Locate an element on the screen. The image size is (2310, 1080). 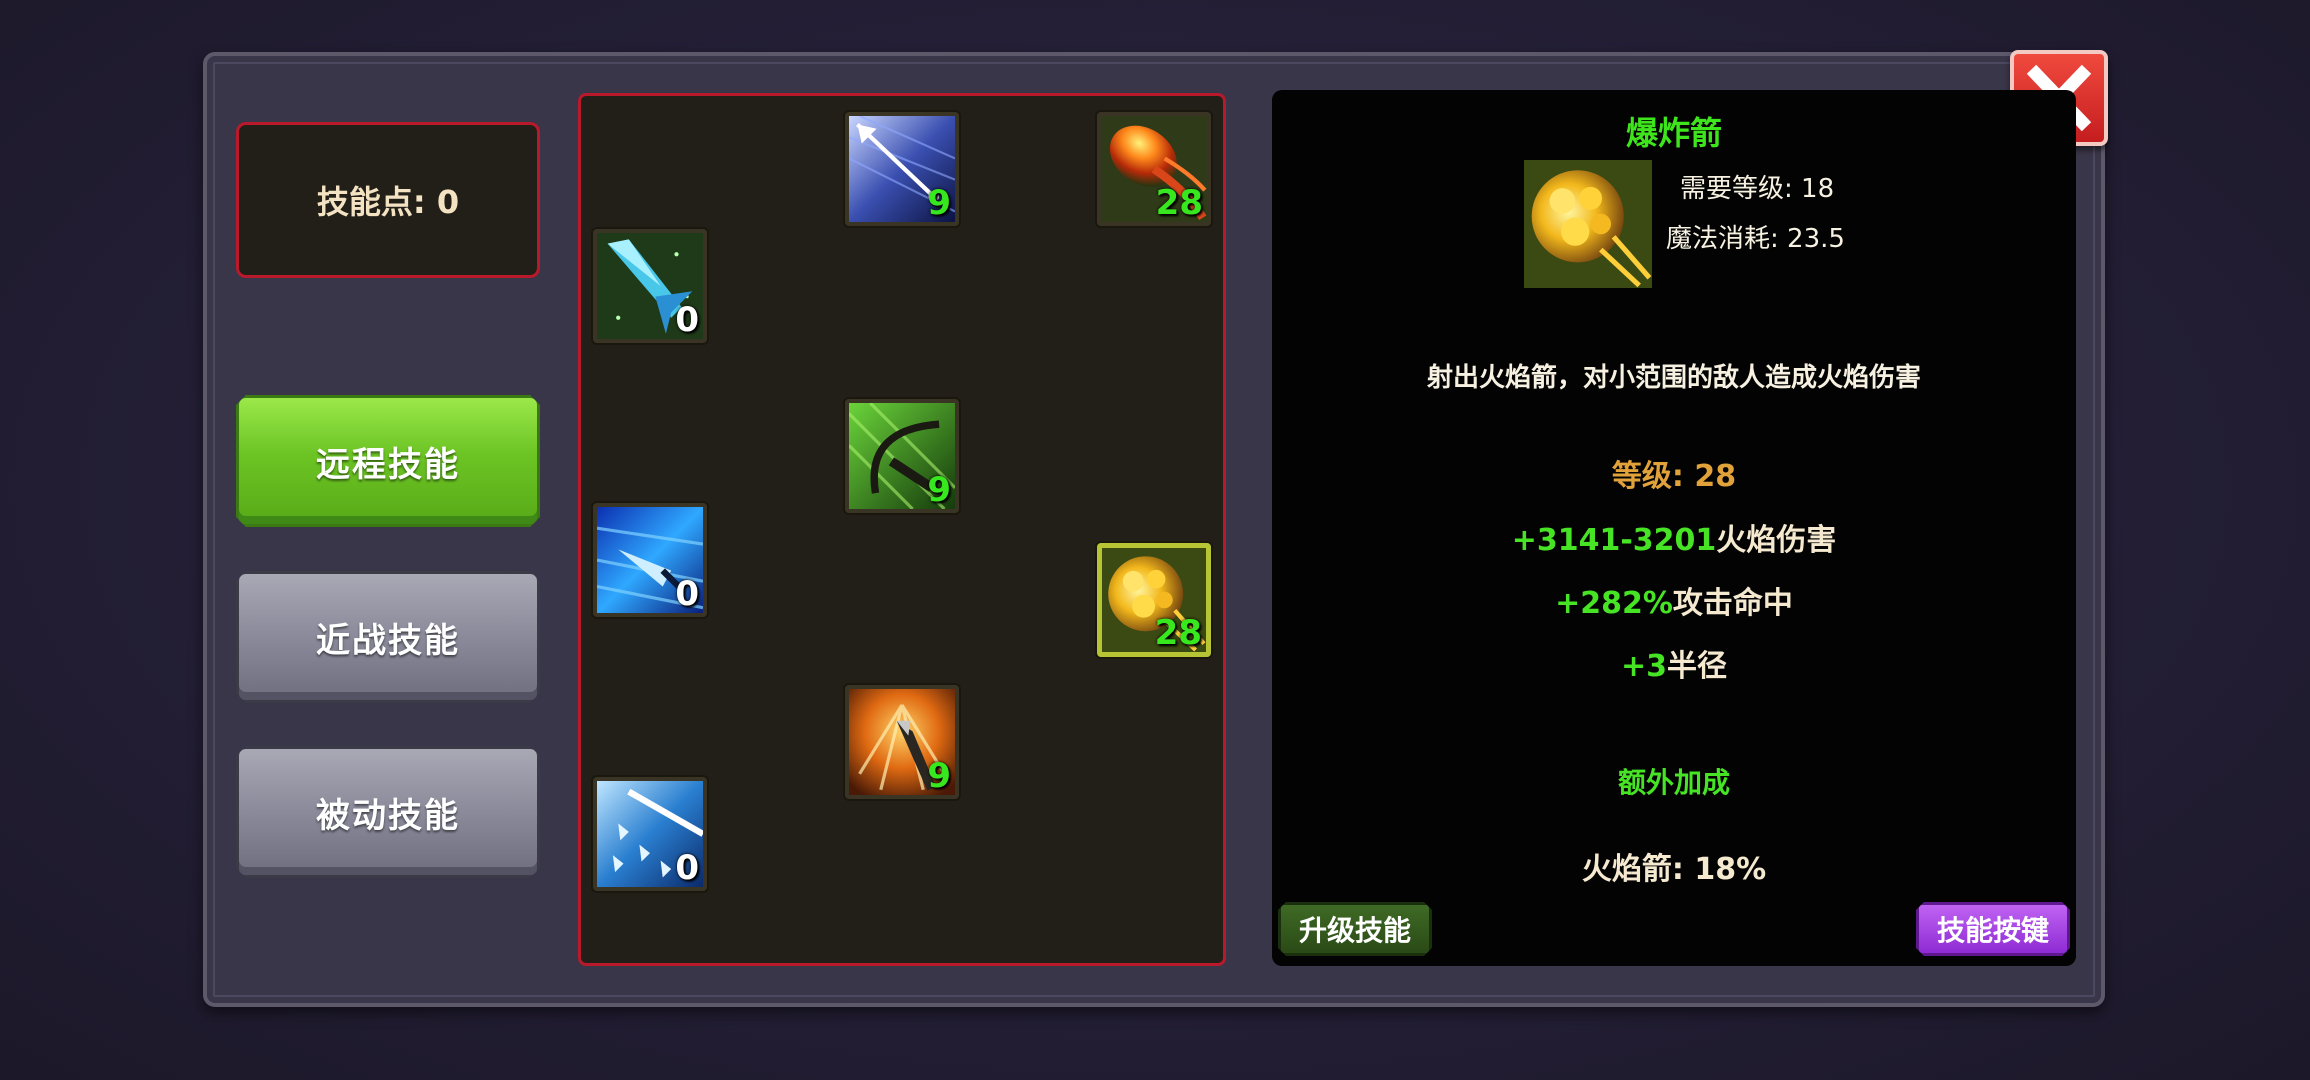
upgrade-skill-button: 升级技能 is located at coordinates (1355, 929).